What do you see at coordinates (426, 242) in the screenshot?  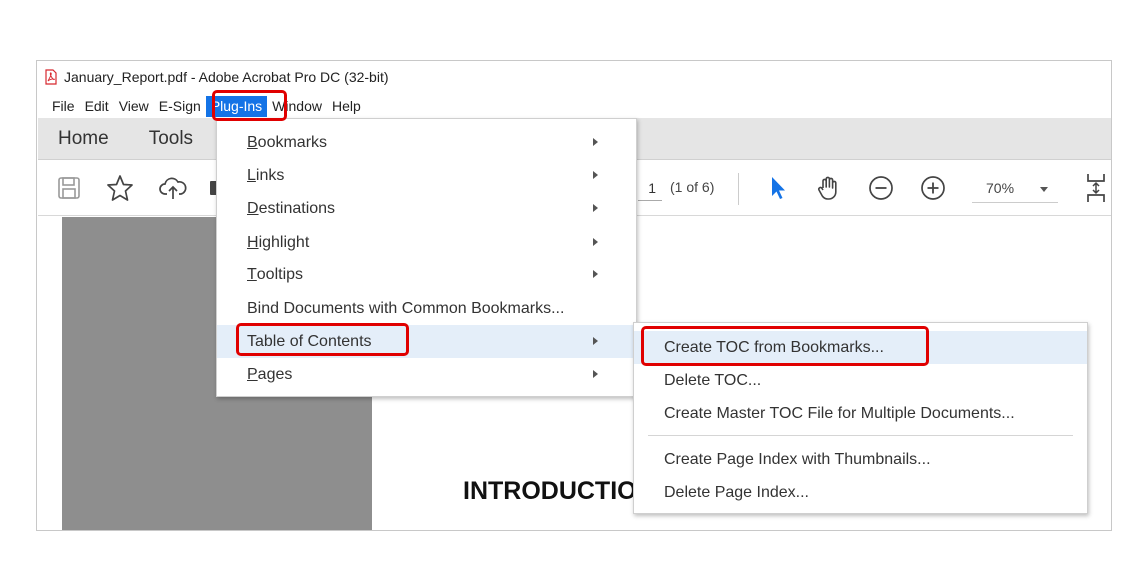 I see `menu-item-highlight: Highlight` at bounding box center [426, 242].